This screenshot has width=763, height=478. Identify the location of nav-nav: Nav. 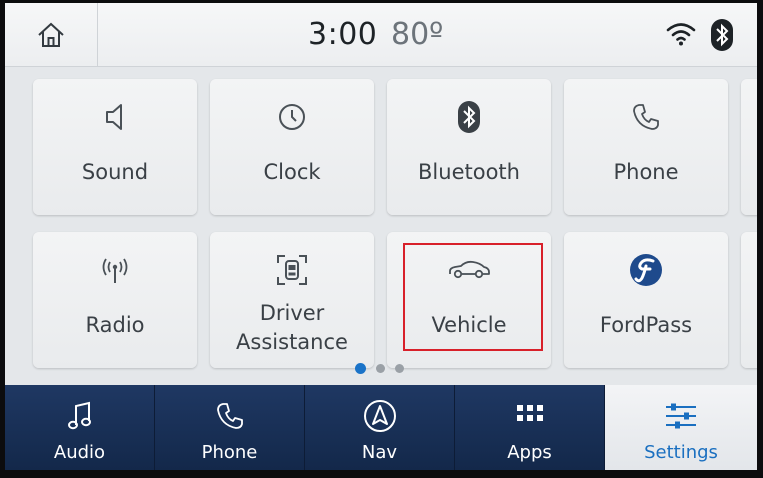
(380, 427).